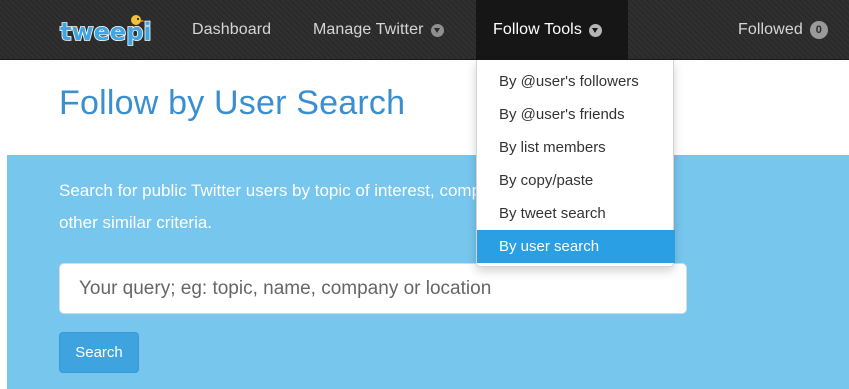  What do you see at coordinates (552, 147) in the screenshot?
I see `menu-item-label: By list members` at bounding box center [552, 147].